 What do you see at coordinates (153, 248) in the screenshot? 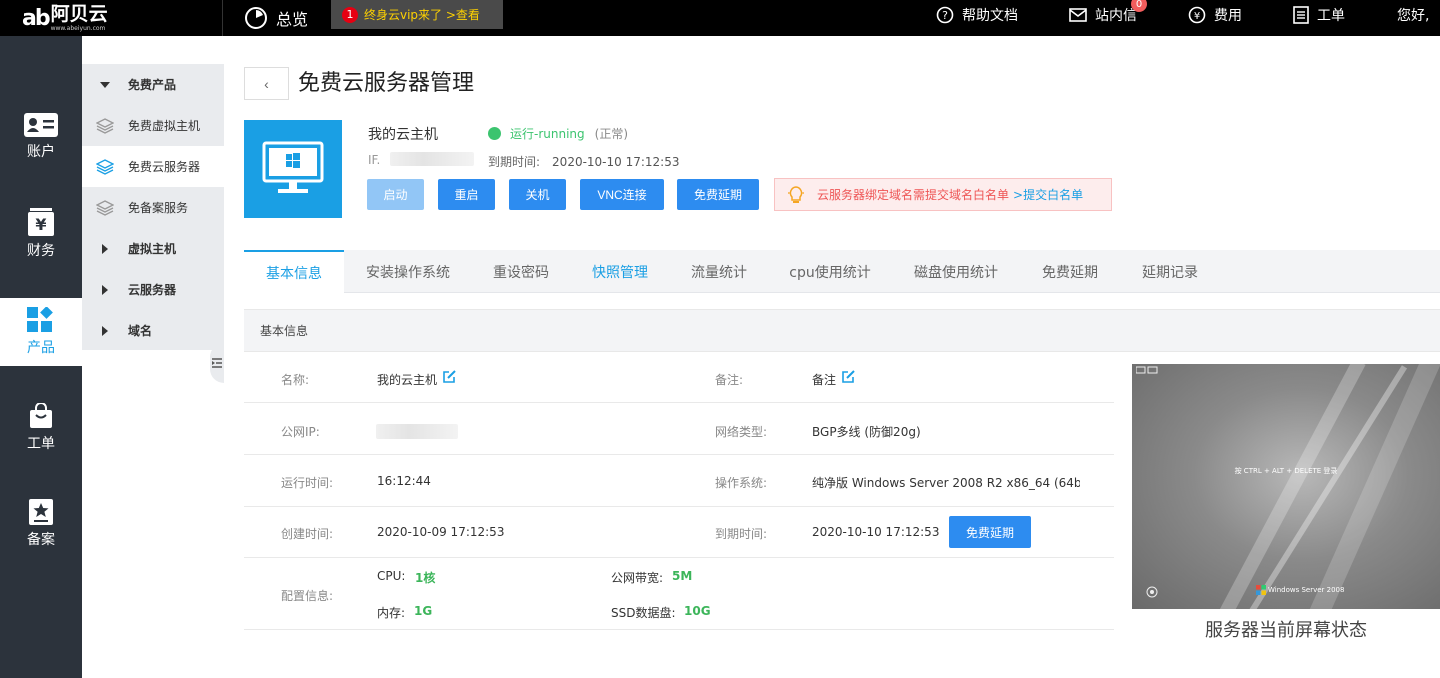
I see `submenu-group-vhost: 虚拟主机` at bounding box center [153, 248].